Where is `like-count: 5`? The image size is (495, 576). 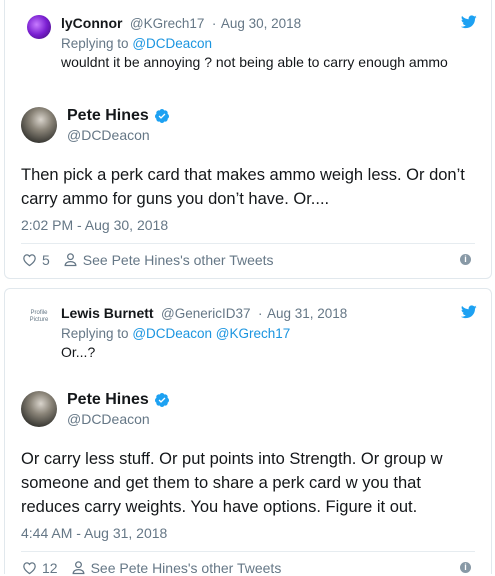
like-count: 5 is located at coordinates (46, 259).